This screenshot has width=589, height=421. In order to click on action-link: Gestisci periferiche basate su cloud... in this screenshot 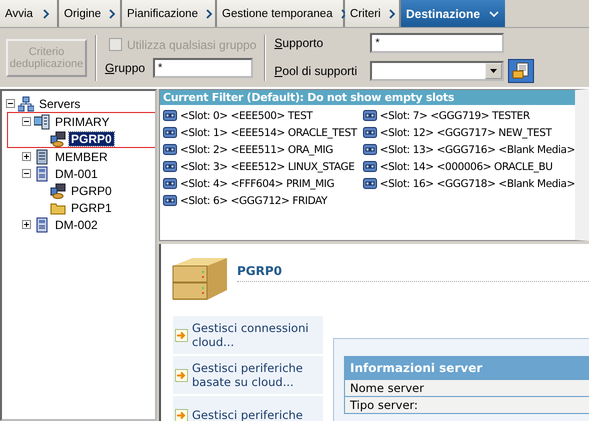, I will do `click(248, 375)`.